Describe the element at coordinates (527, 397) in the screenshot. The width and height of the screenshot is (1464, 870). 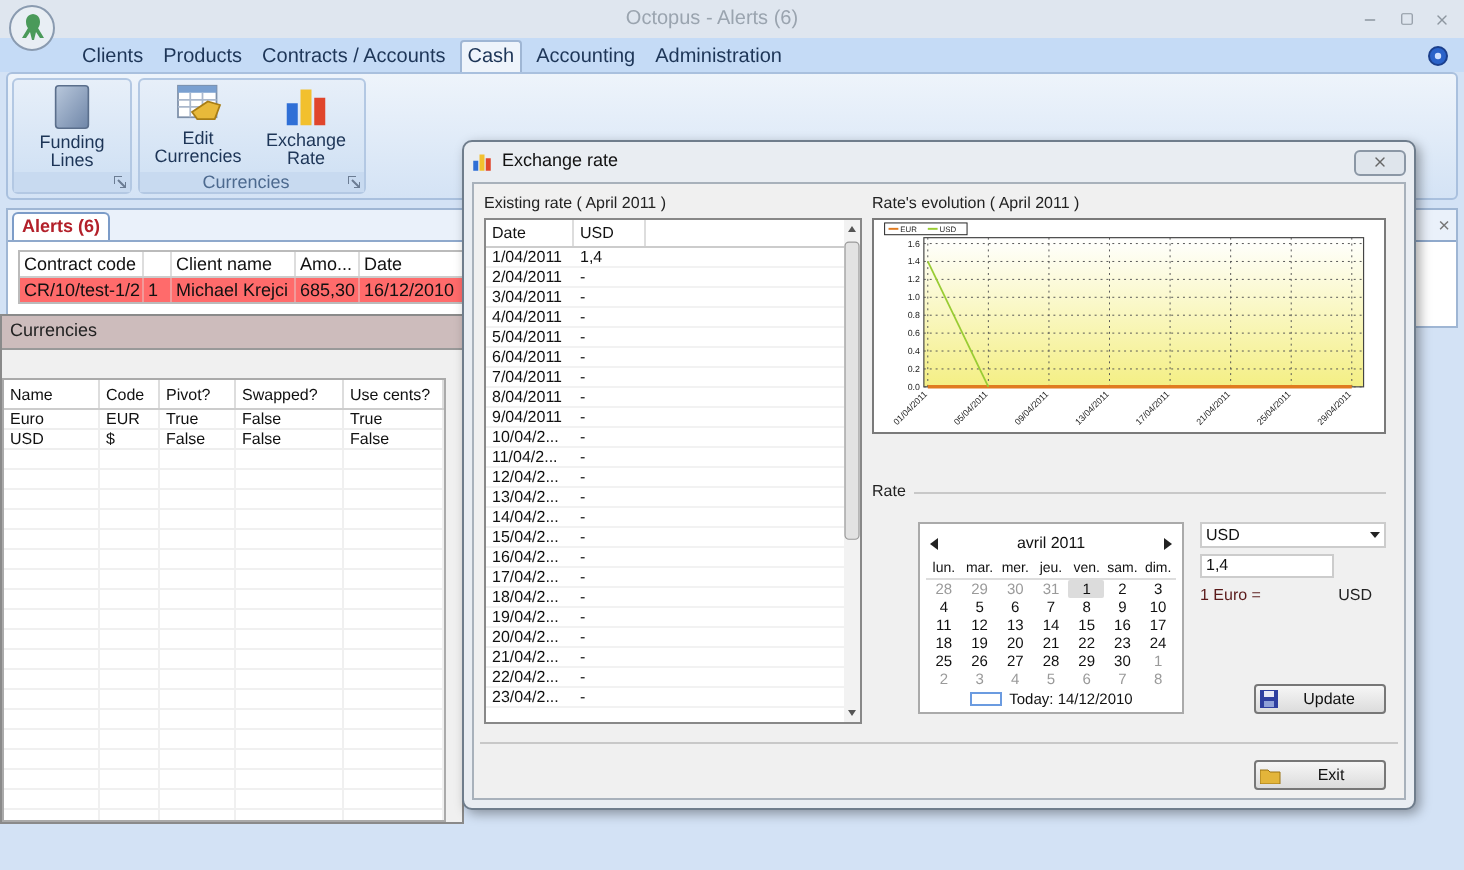
I see `table-cell-text: 8/04/2011` at that location.